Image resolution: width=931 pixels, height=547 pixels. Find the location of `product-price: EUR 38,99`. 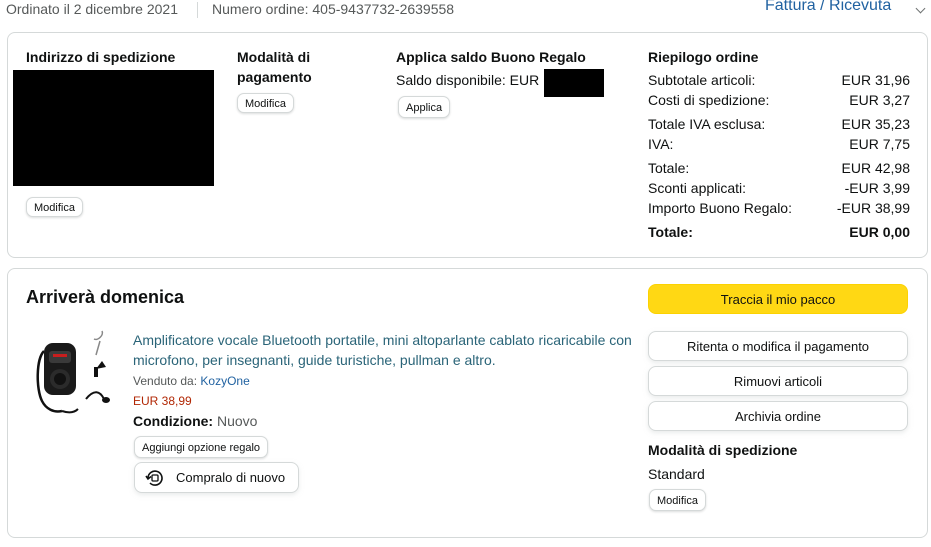

product-price: EUR 38,99 is located at coordinates (162, 401).